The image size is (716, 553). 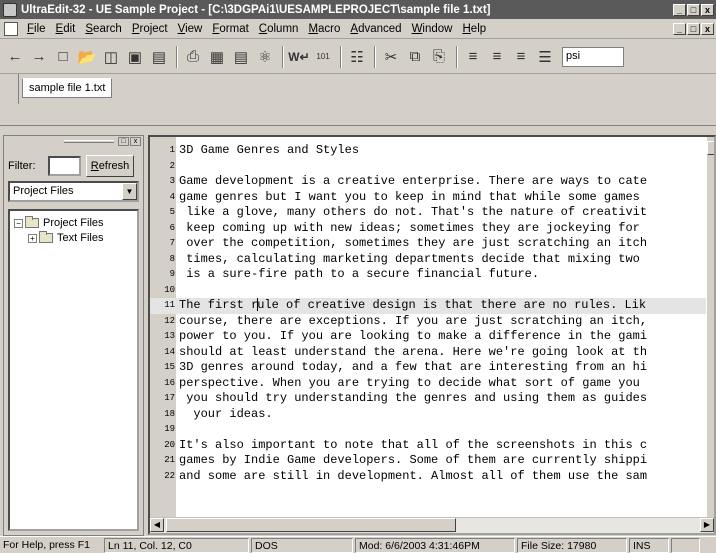 I want to click on align-right-icon: ≡, so click(x=521, y=57).